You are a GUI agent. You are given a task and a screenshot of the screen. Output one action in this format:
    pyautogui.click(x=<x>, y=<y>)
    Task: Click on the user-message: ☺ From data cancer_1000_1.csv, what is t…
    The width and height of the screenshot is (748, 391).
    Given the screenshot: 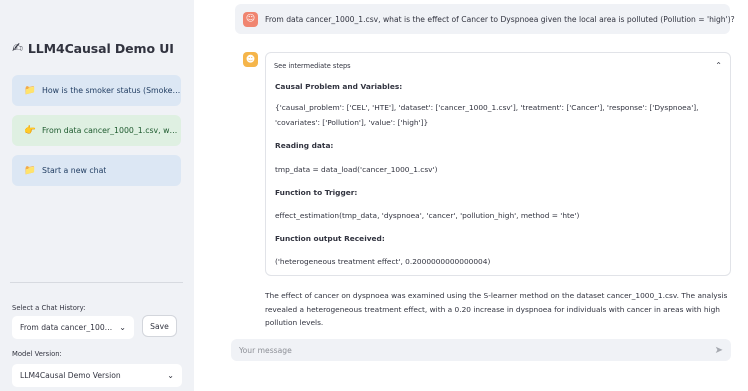 What is the action you would take?
    pyautogui.click(x=485, y=19)
    